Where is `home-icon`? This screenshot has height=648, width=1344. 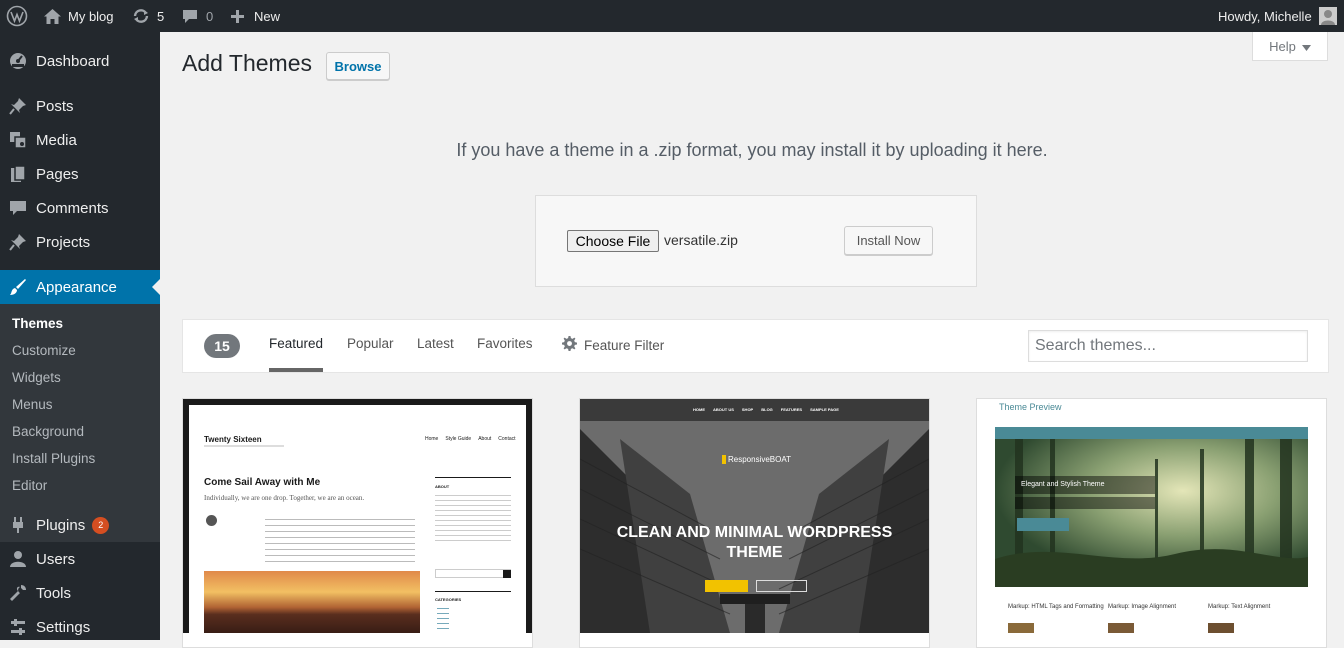
home-icon is located at coordinates (52, 16).